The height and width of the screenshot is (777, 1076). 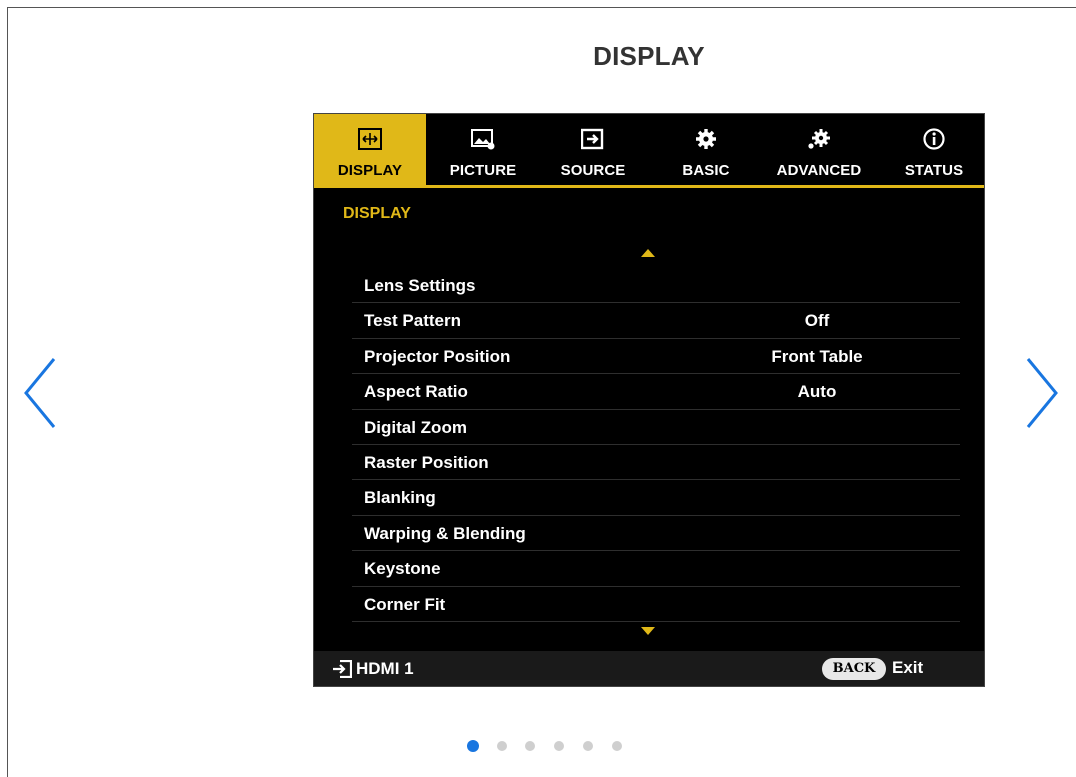 I want to click on menu-item-label: Corner Fit, so click(x=405, y=604).